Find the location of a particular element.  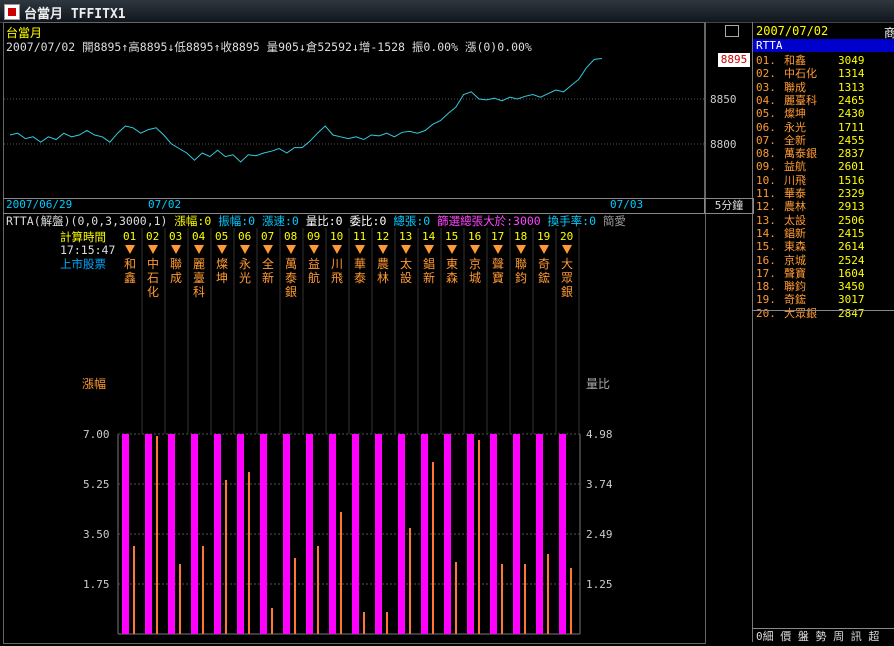

ranking-row: 10. 川飛 1516 is located at coordinates (824, 180).